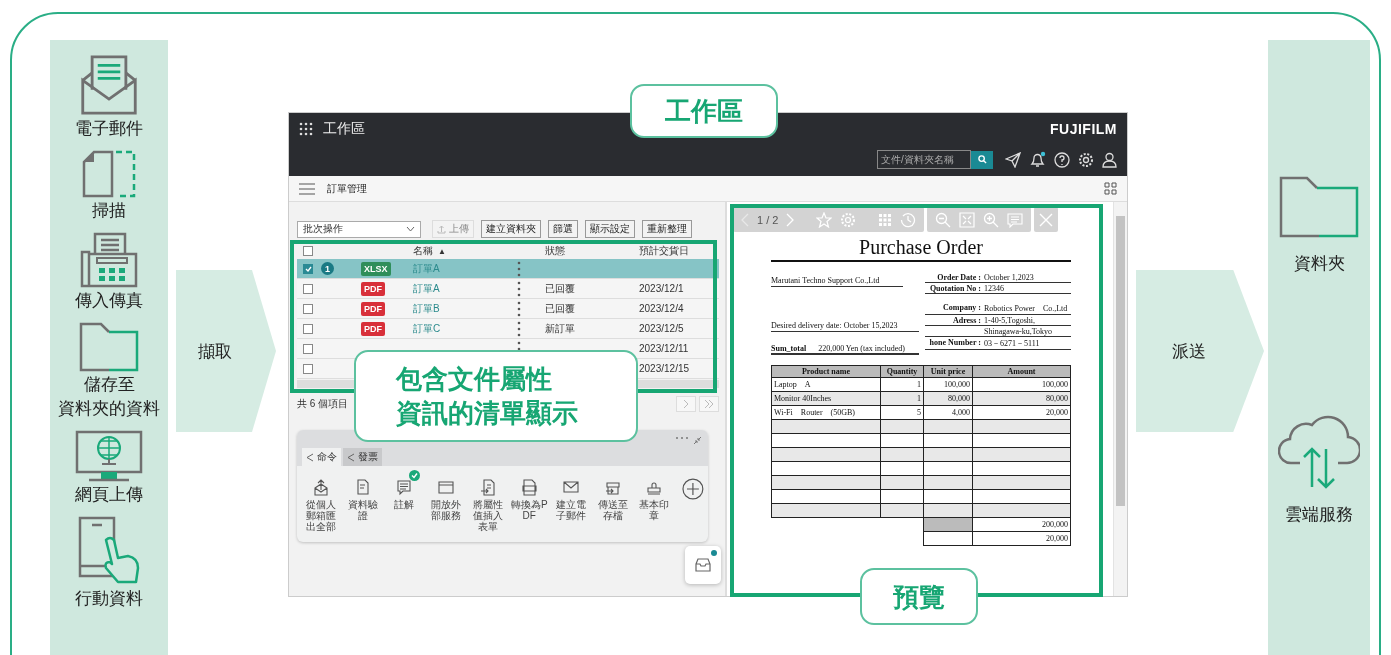  What do you see at coordinates (496, 396) in the screenshot?
I see `callout-tooltip: 包含文件屬性 資訊的清單顯示` at bounding box center [496, 396].